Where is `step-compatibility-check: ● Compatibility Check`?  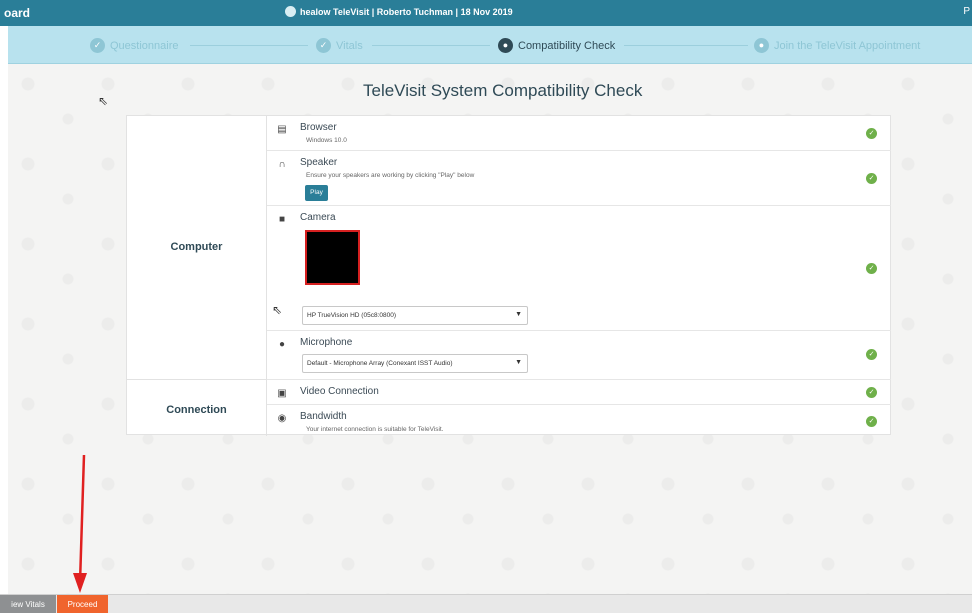
step-compatibility-check: ● Compatibility Check is located at coordinates (556, 45).